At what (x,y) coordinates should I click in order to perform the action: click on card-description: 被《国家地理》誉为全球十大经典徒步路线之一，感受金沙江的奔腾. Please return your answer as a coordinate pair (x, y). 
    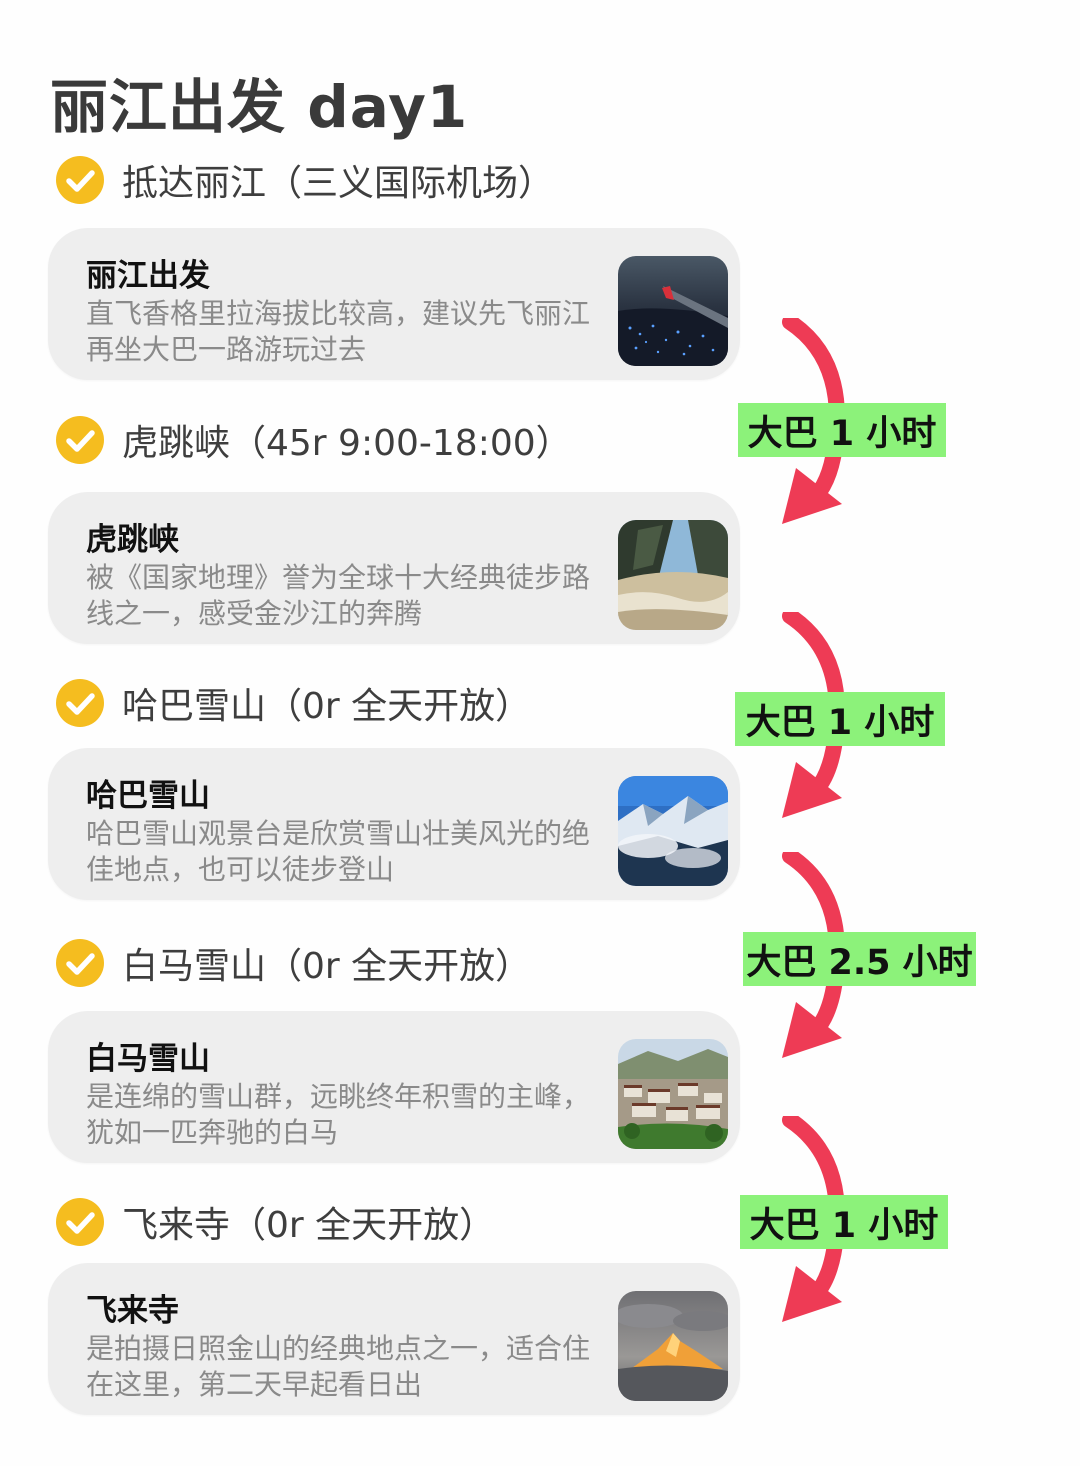
    Looking at the image, I should click on (338, 595).